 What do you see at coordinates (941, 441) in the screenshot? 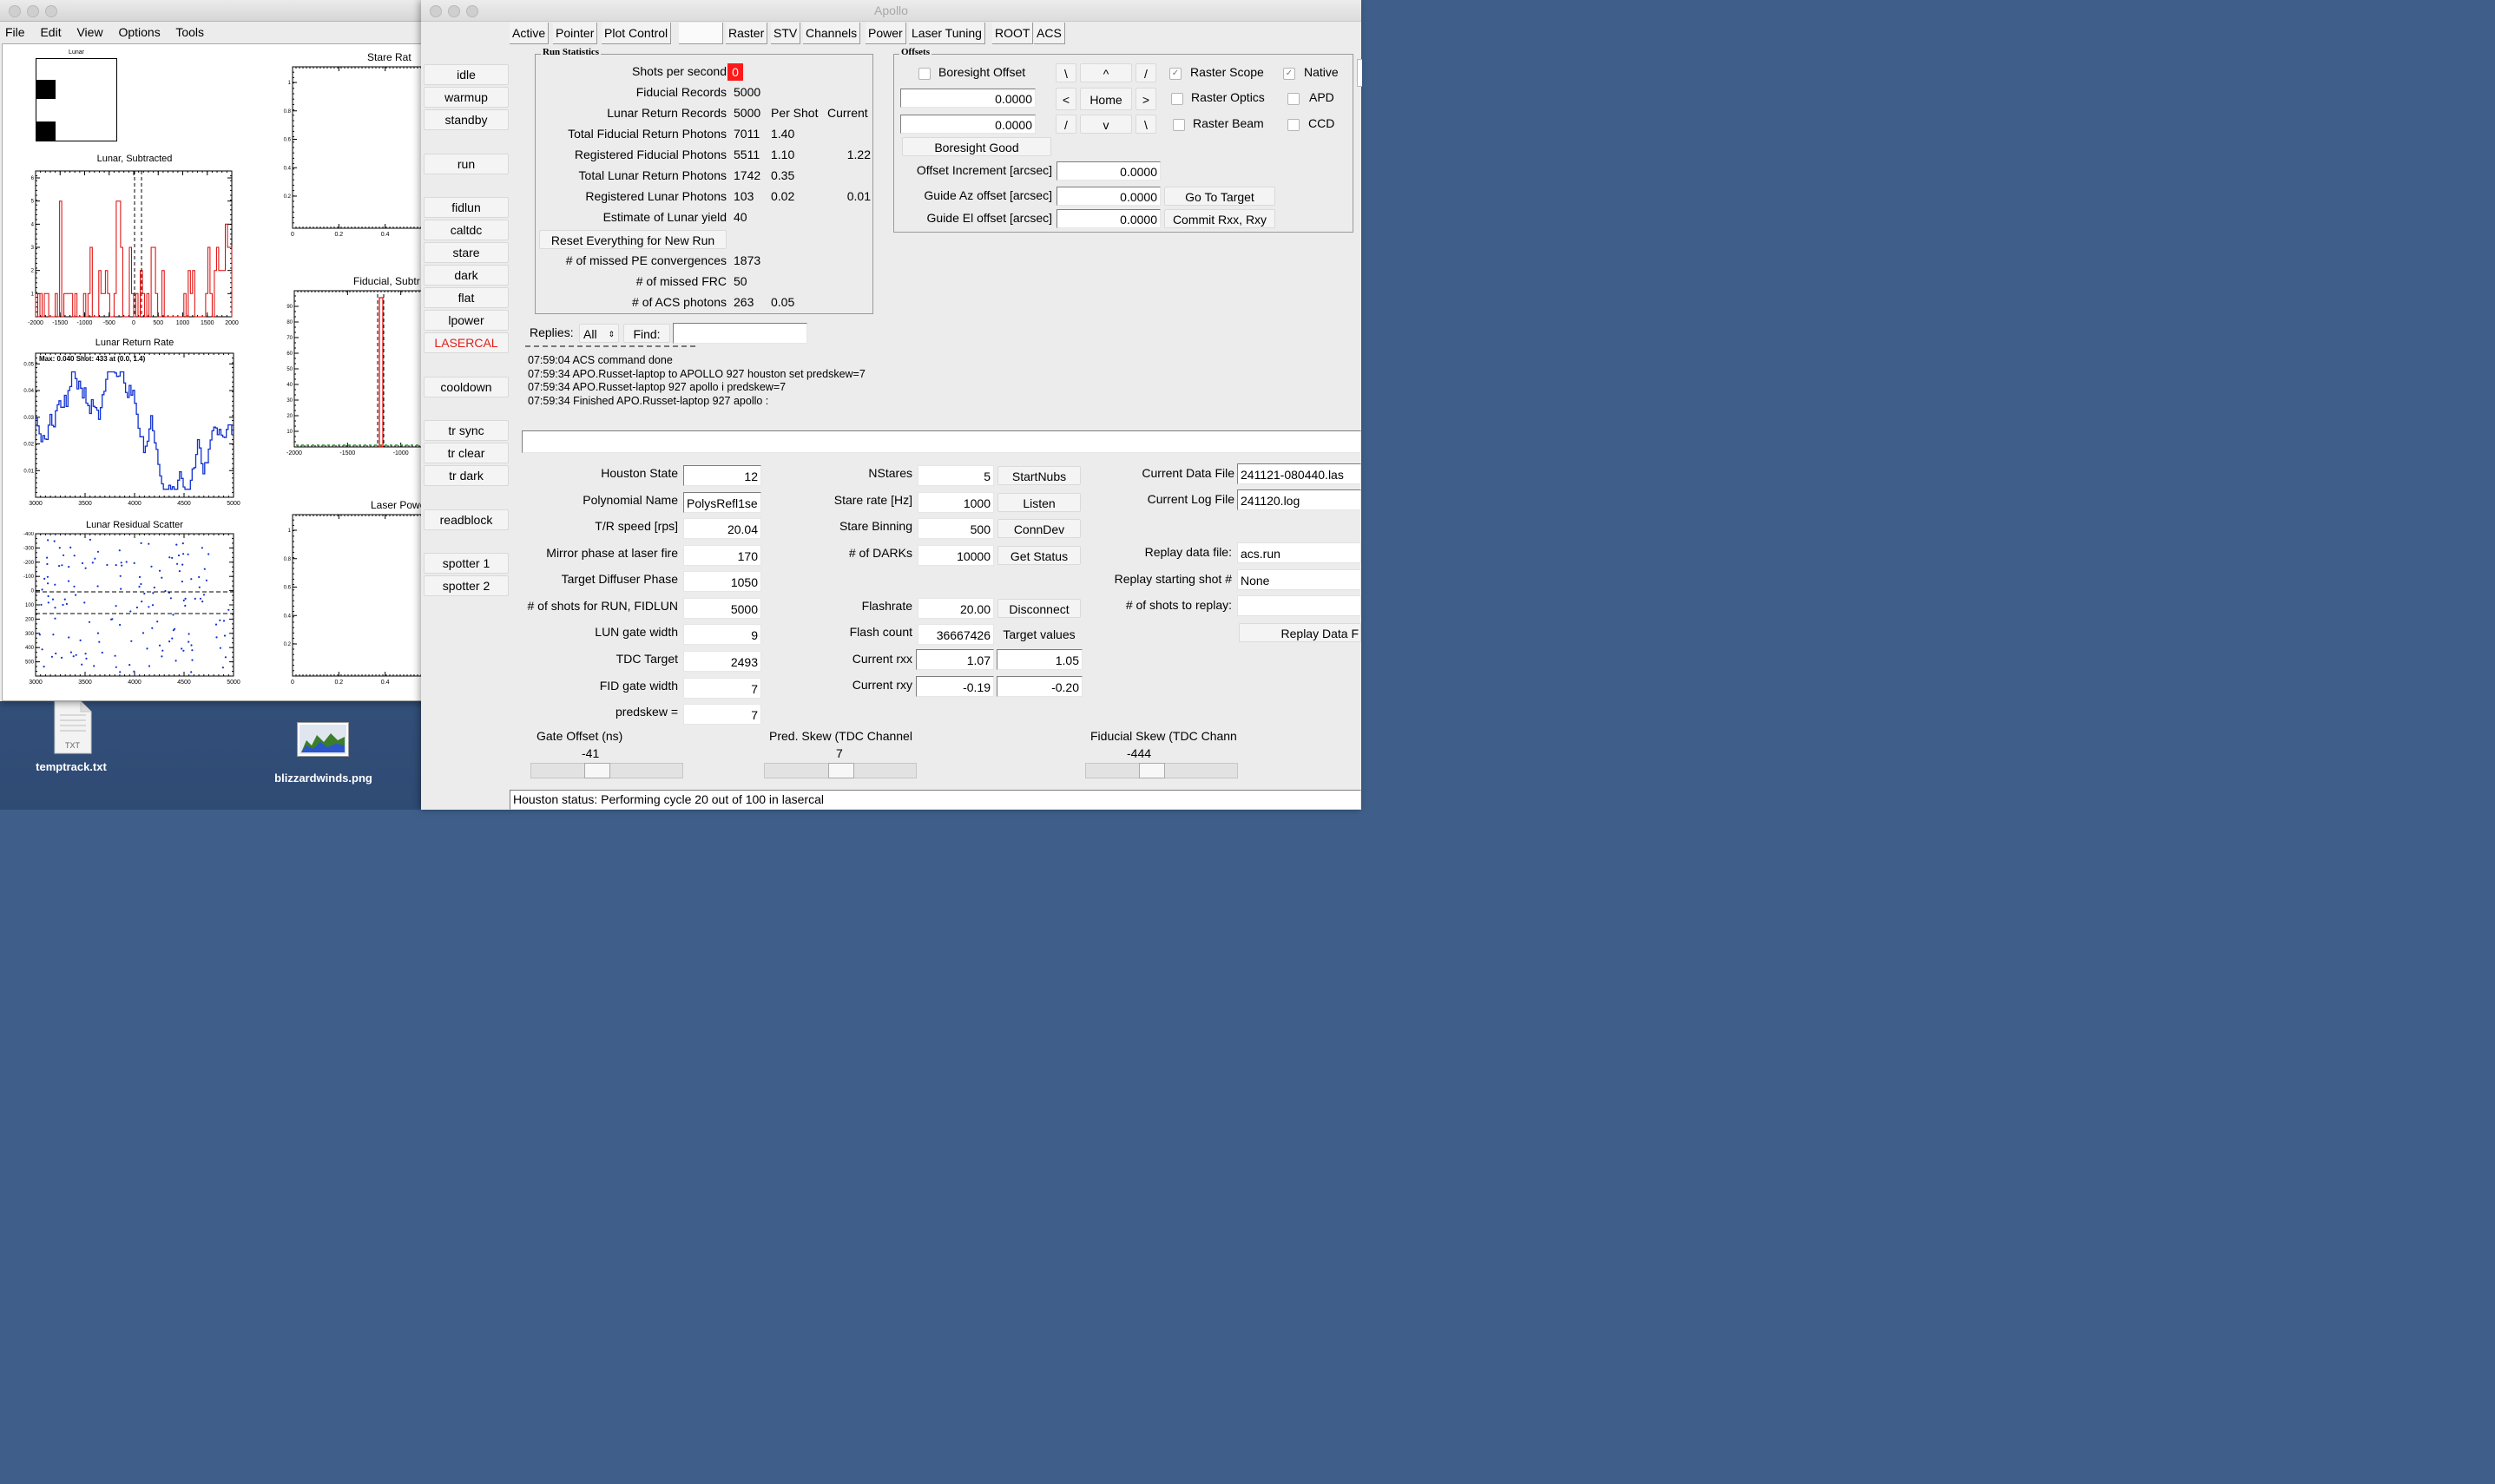
I see `command-input` at bounding box center [941, 441].